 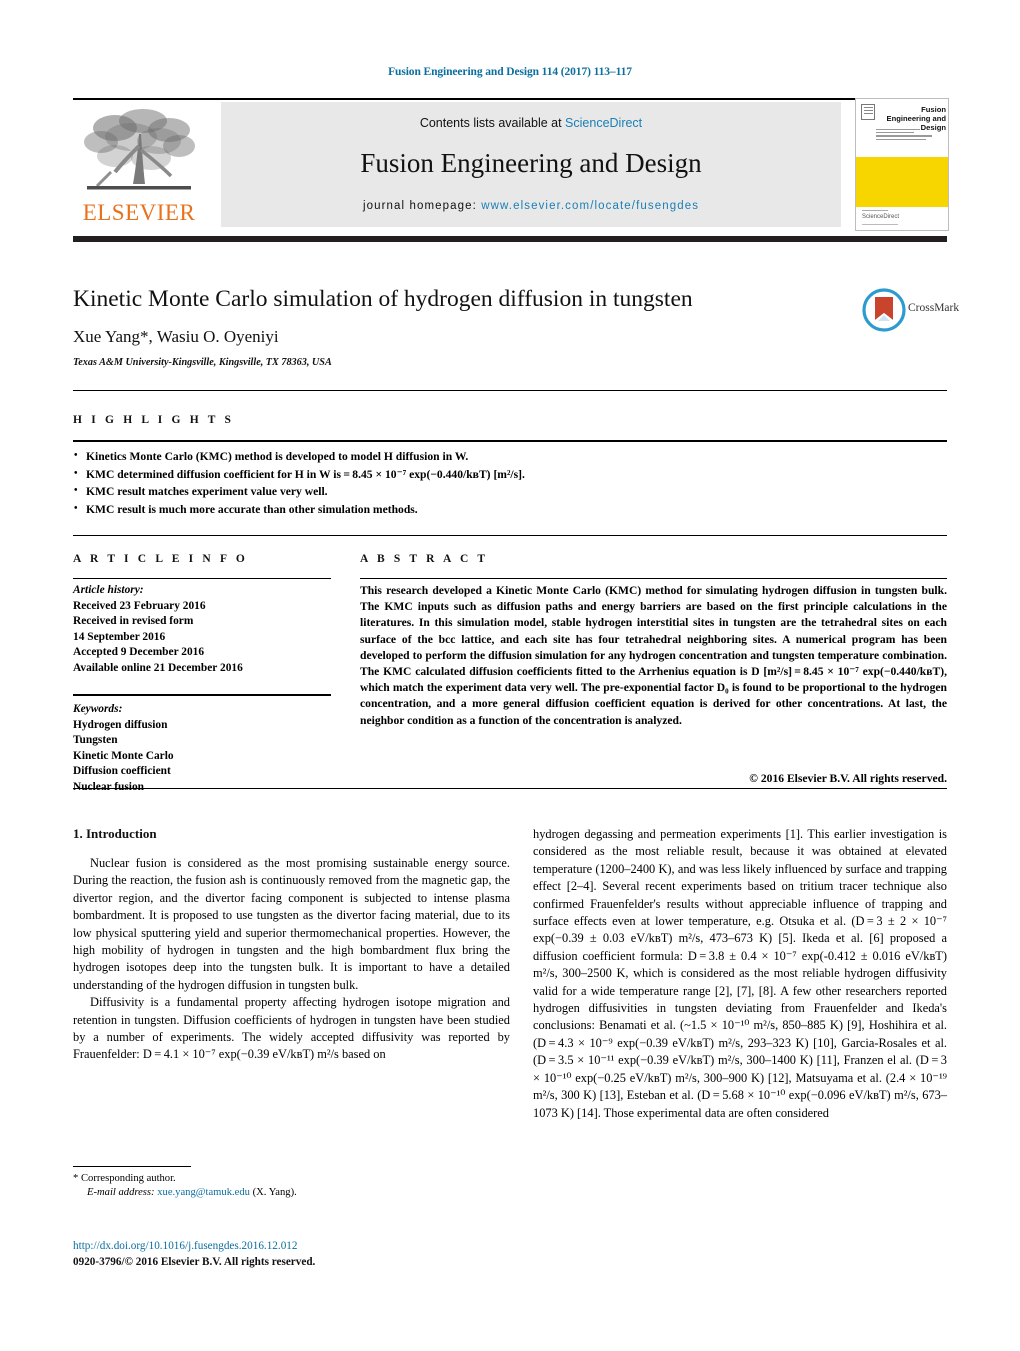 What do you see at coordinates (139, 605) in the screenshot?
I see `history-line: Received 23 February 2016` at bounding box center [139, 605].